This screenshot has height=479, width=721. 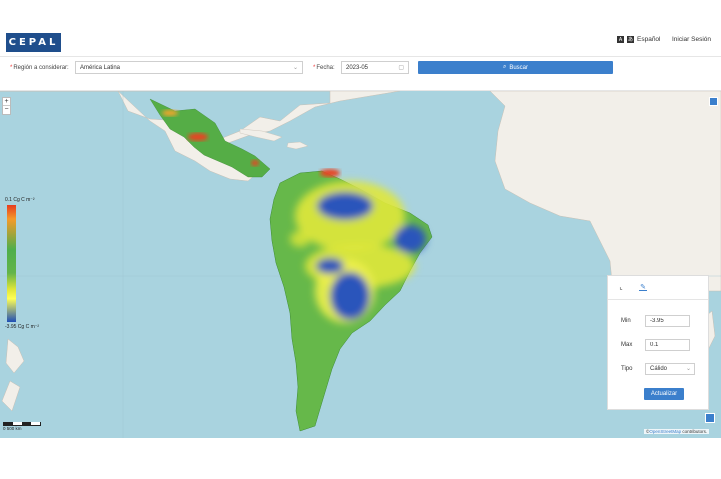 What do you see at coordinates (20, 200) in the screenshot?
I see `legend-max-label: 0.1 Cg C m⁻²` at bounding box center [20, 200].